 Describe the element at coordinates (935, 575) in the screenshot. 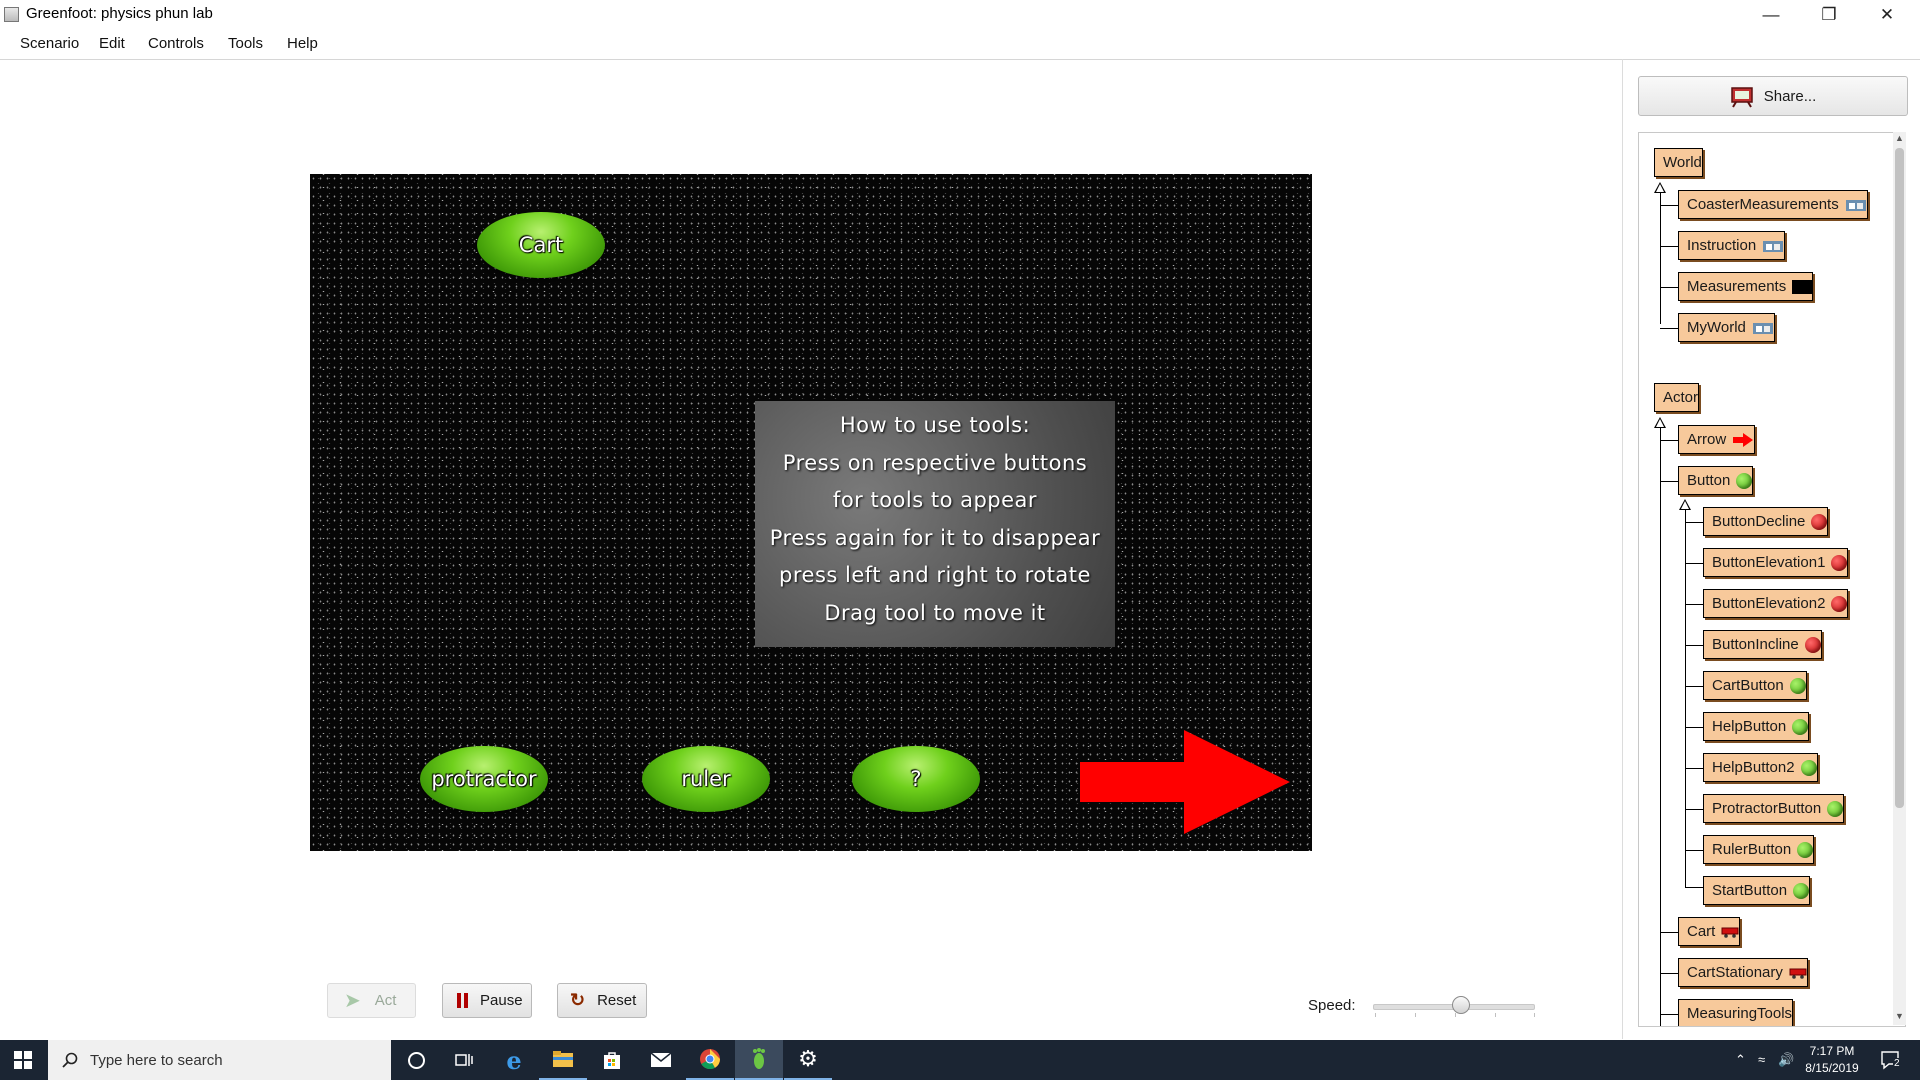

I see `help-line: press left and right to rotate` at that location.